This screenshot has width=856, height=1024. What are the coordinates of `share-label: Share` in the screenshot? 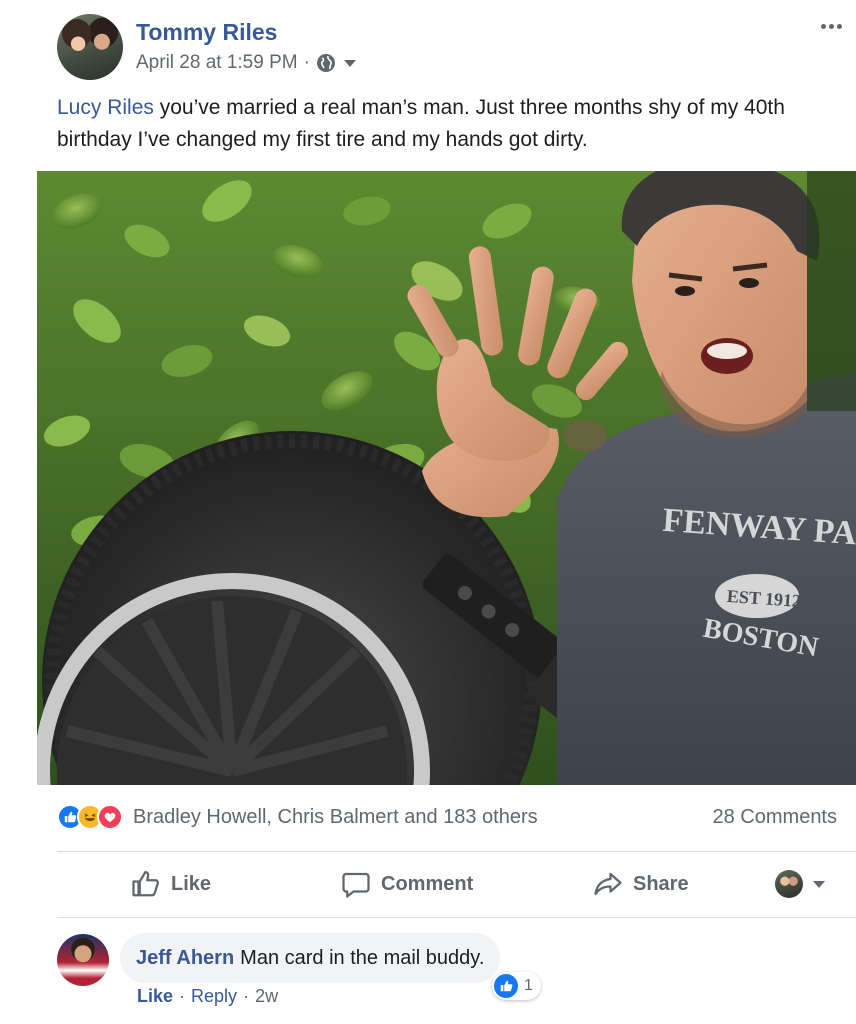 It's located at (661, 883).